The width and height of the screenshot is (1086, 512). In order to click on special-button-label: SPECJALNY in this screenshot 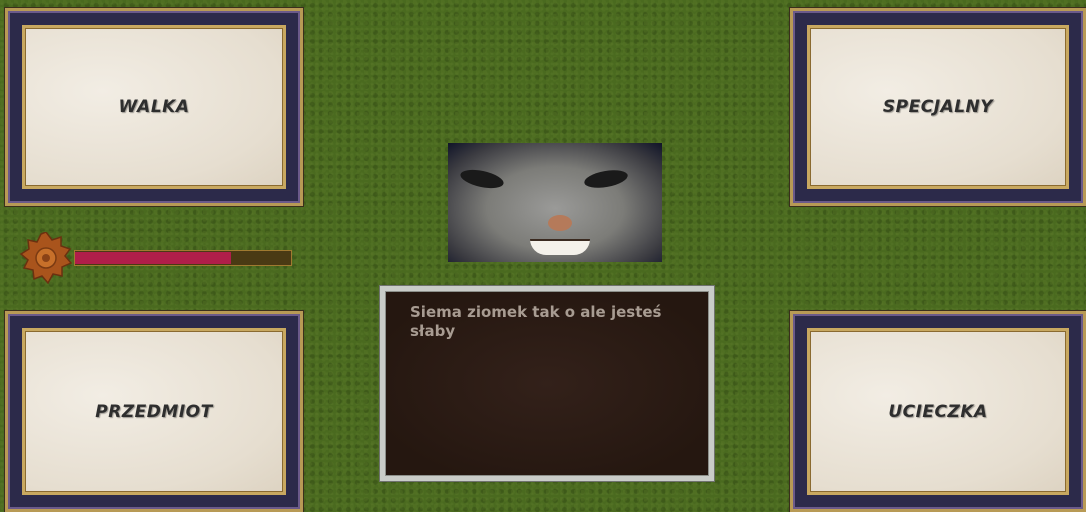, I will do `click(938, 107)`.